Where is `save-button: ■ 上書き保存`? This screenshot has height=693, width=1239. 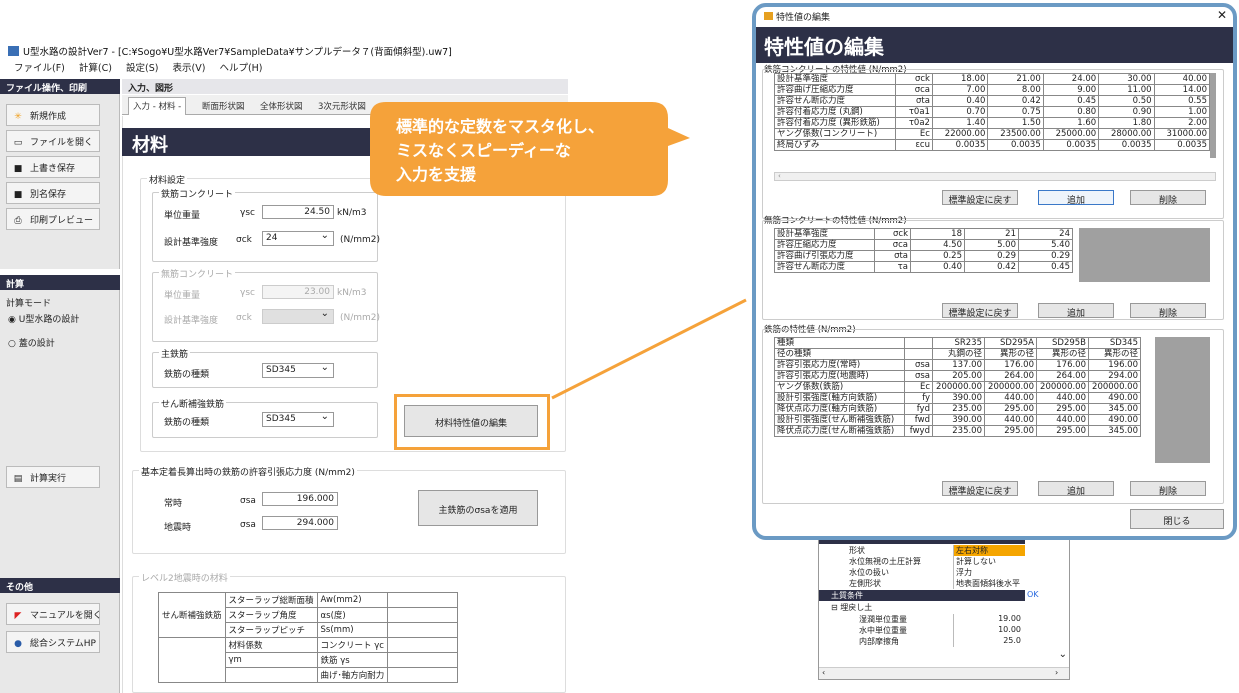 save-button: ■ 上書き保存 is located at coordinates (53, 167).